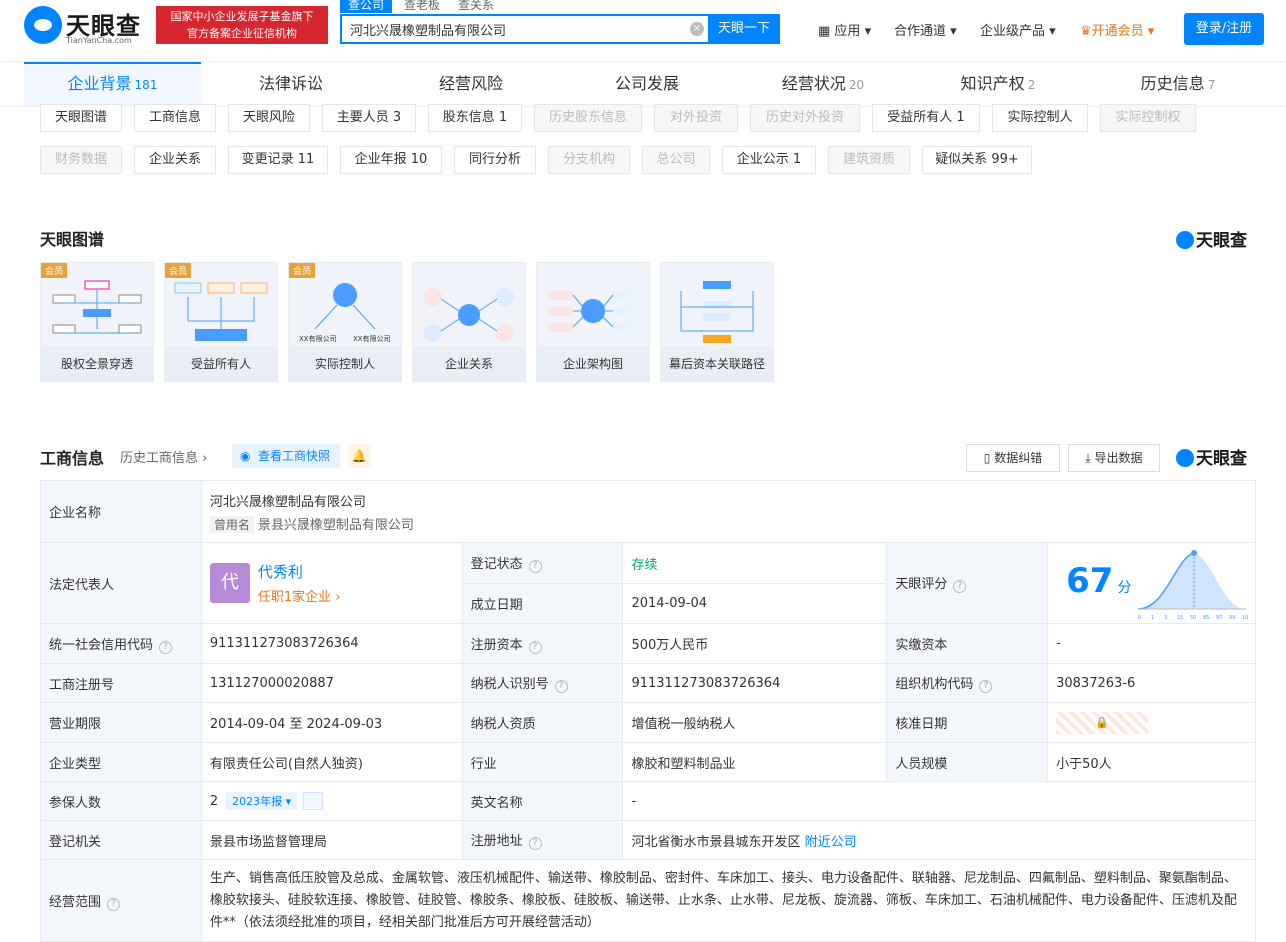 Image resolution: width=1286 pixels, height=942 pixels. What do you see at coordinates (1193, 618) in the screenshot?
I see `score-axis-tick: 50` at bounding box center [1193, 618].